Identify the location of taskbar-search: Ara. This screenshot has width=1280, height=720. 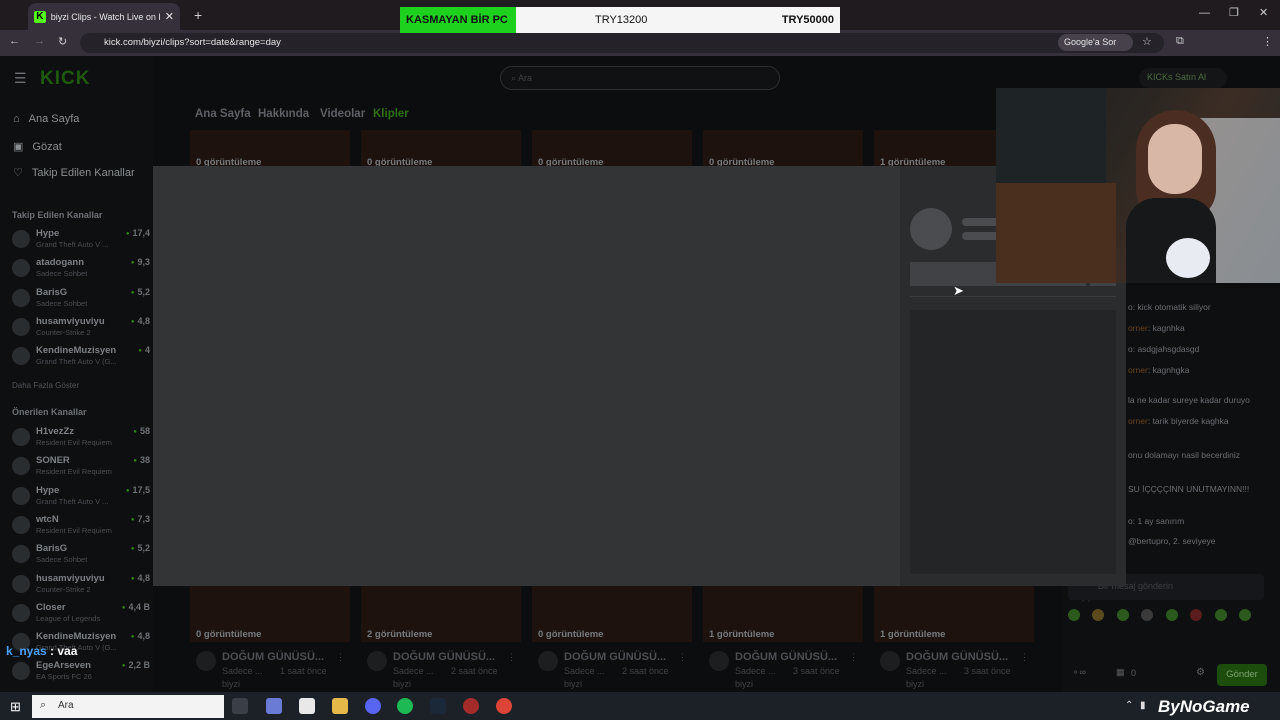
(128, 706).